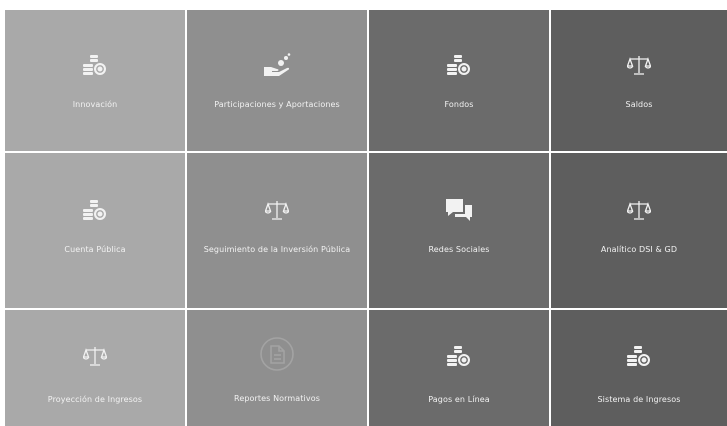 This screenshot has width=727, height=426. Describe the element at coordinates (96, 81) in the screenshot. I see `tile-innovacion: Innovación` at that location.